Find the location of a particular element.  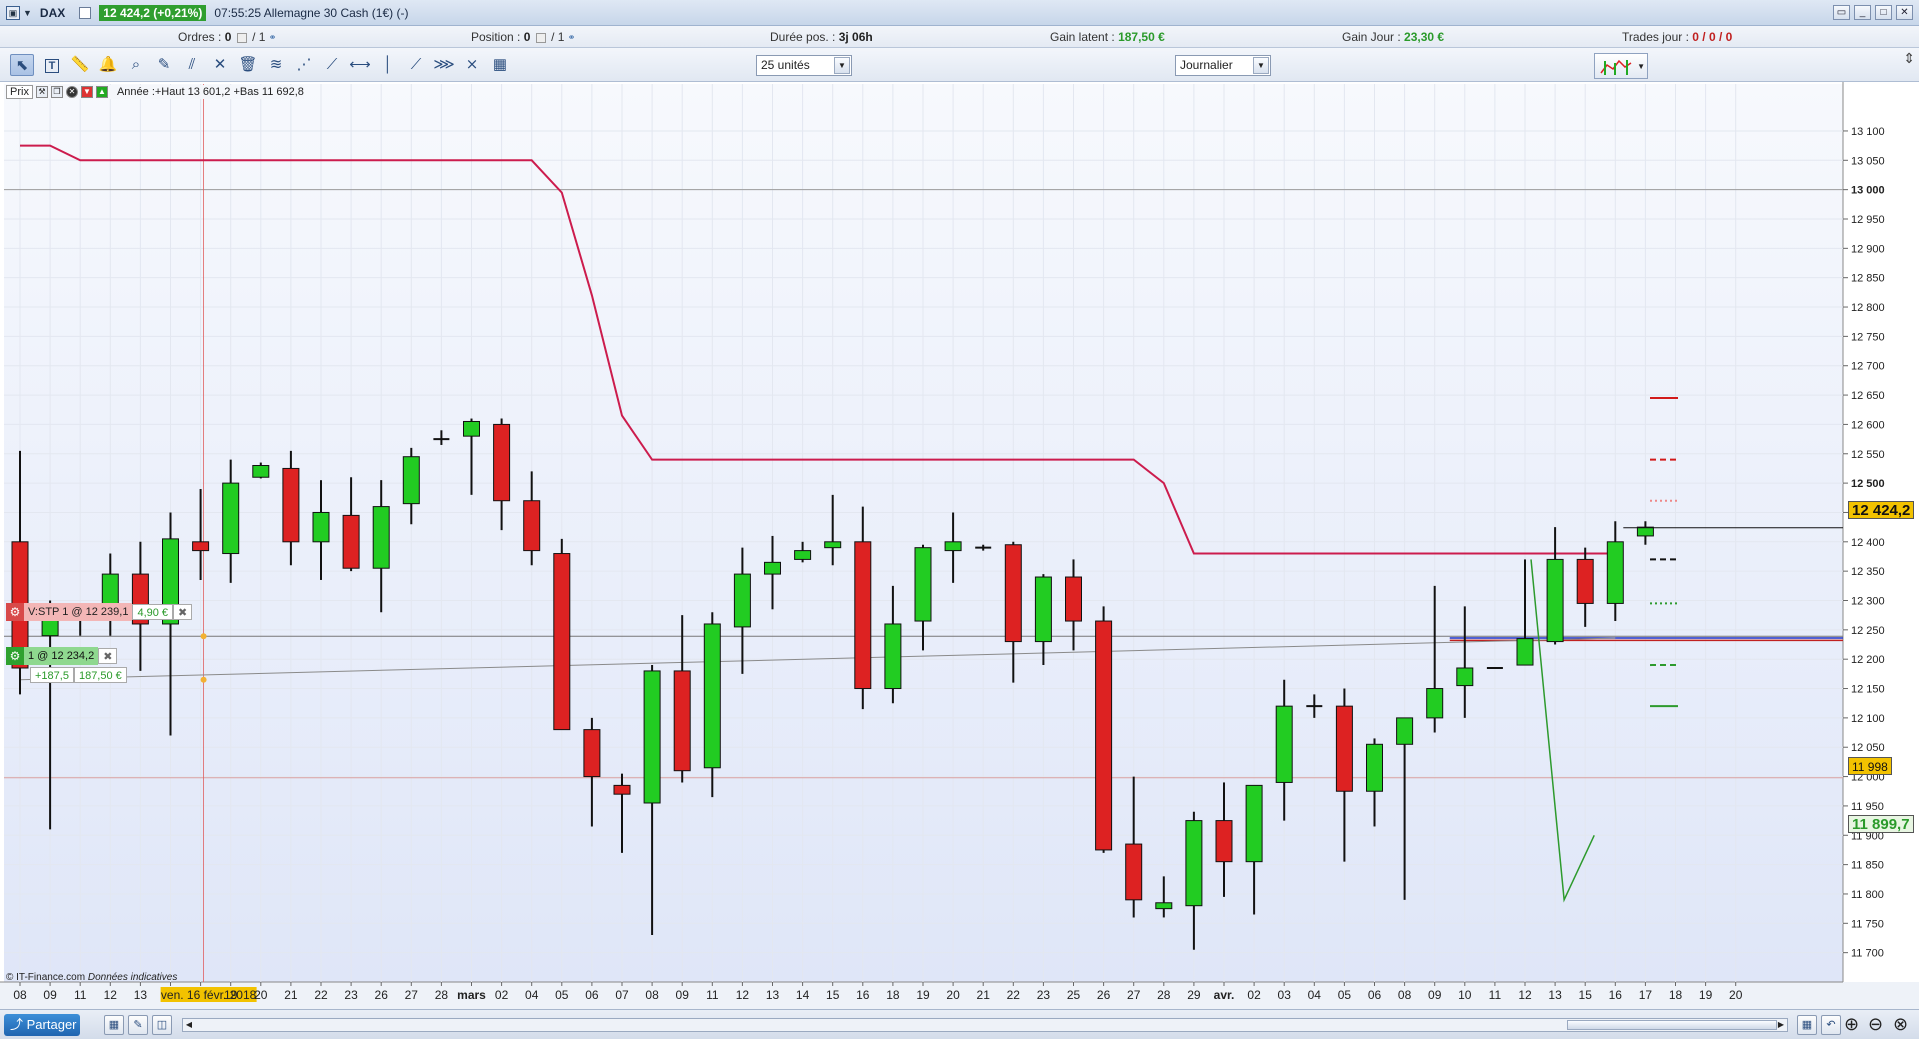

crossline-icon: ✕ is located at coordinates (220, 65).